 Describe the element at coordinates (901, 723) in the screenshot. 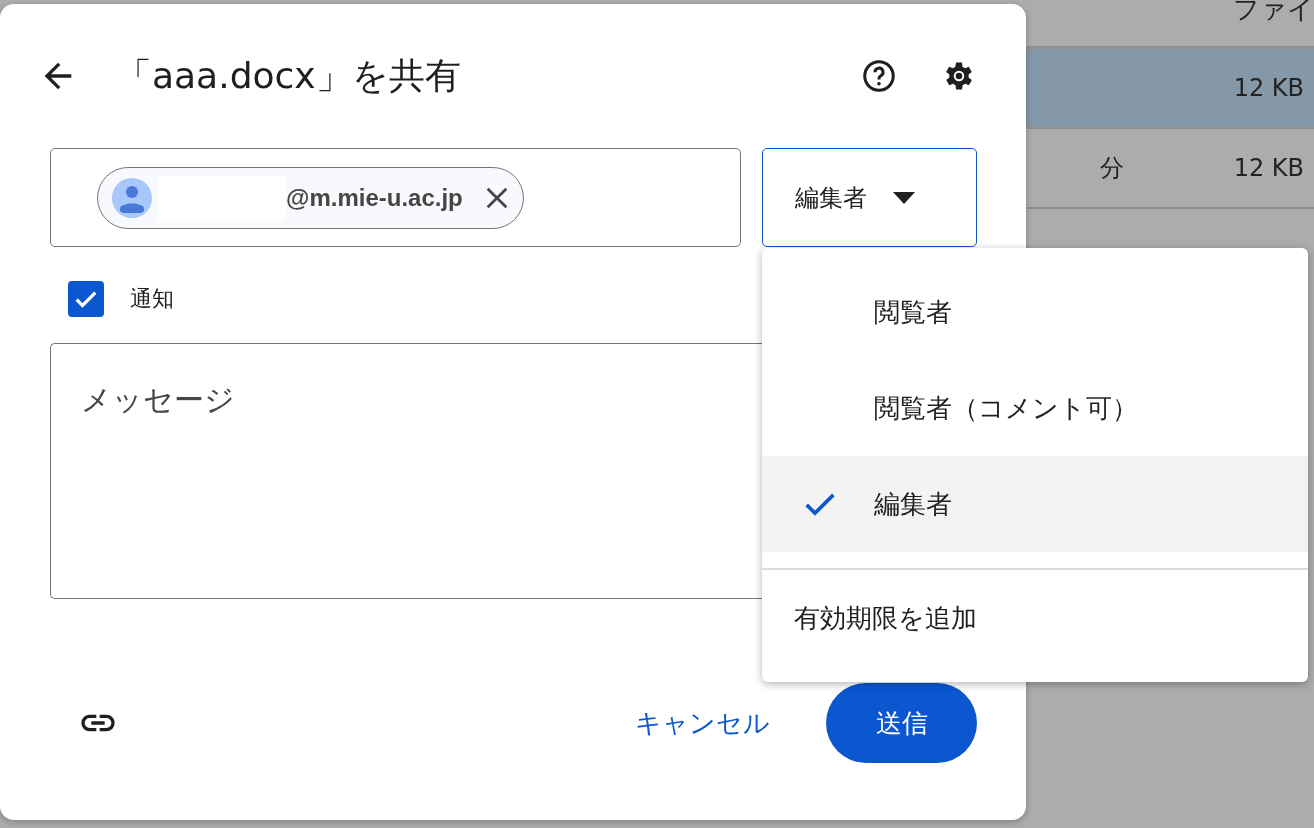

I see `send-button: 送信` at that location.